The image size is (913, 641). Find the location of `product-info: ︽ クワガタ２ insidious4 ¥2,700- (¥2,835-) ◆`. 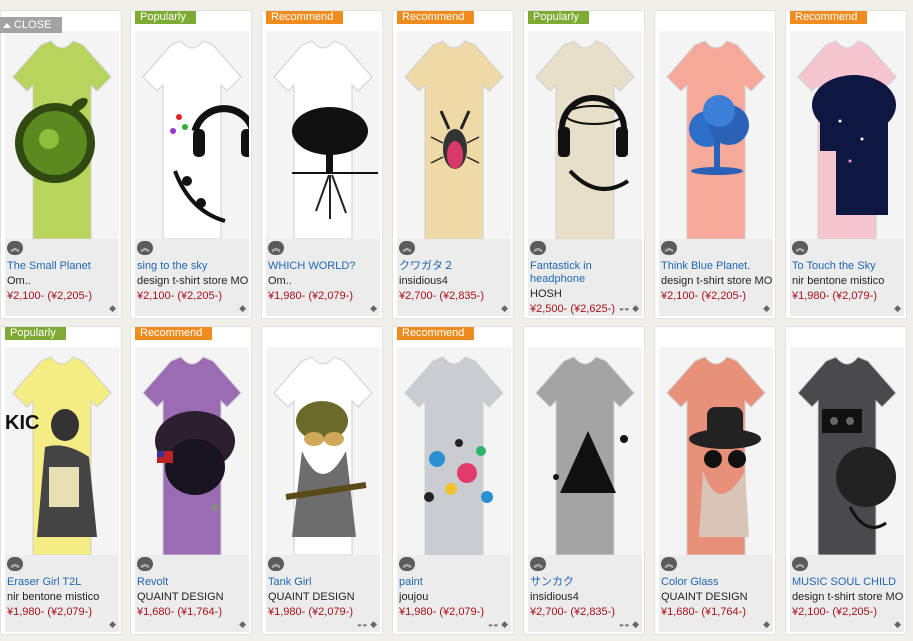

product-info: ︽ クワガタ２ insidious4 ¥2,700- (¥2,835-) ◆ is located at coordinates (454, 277).